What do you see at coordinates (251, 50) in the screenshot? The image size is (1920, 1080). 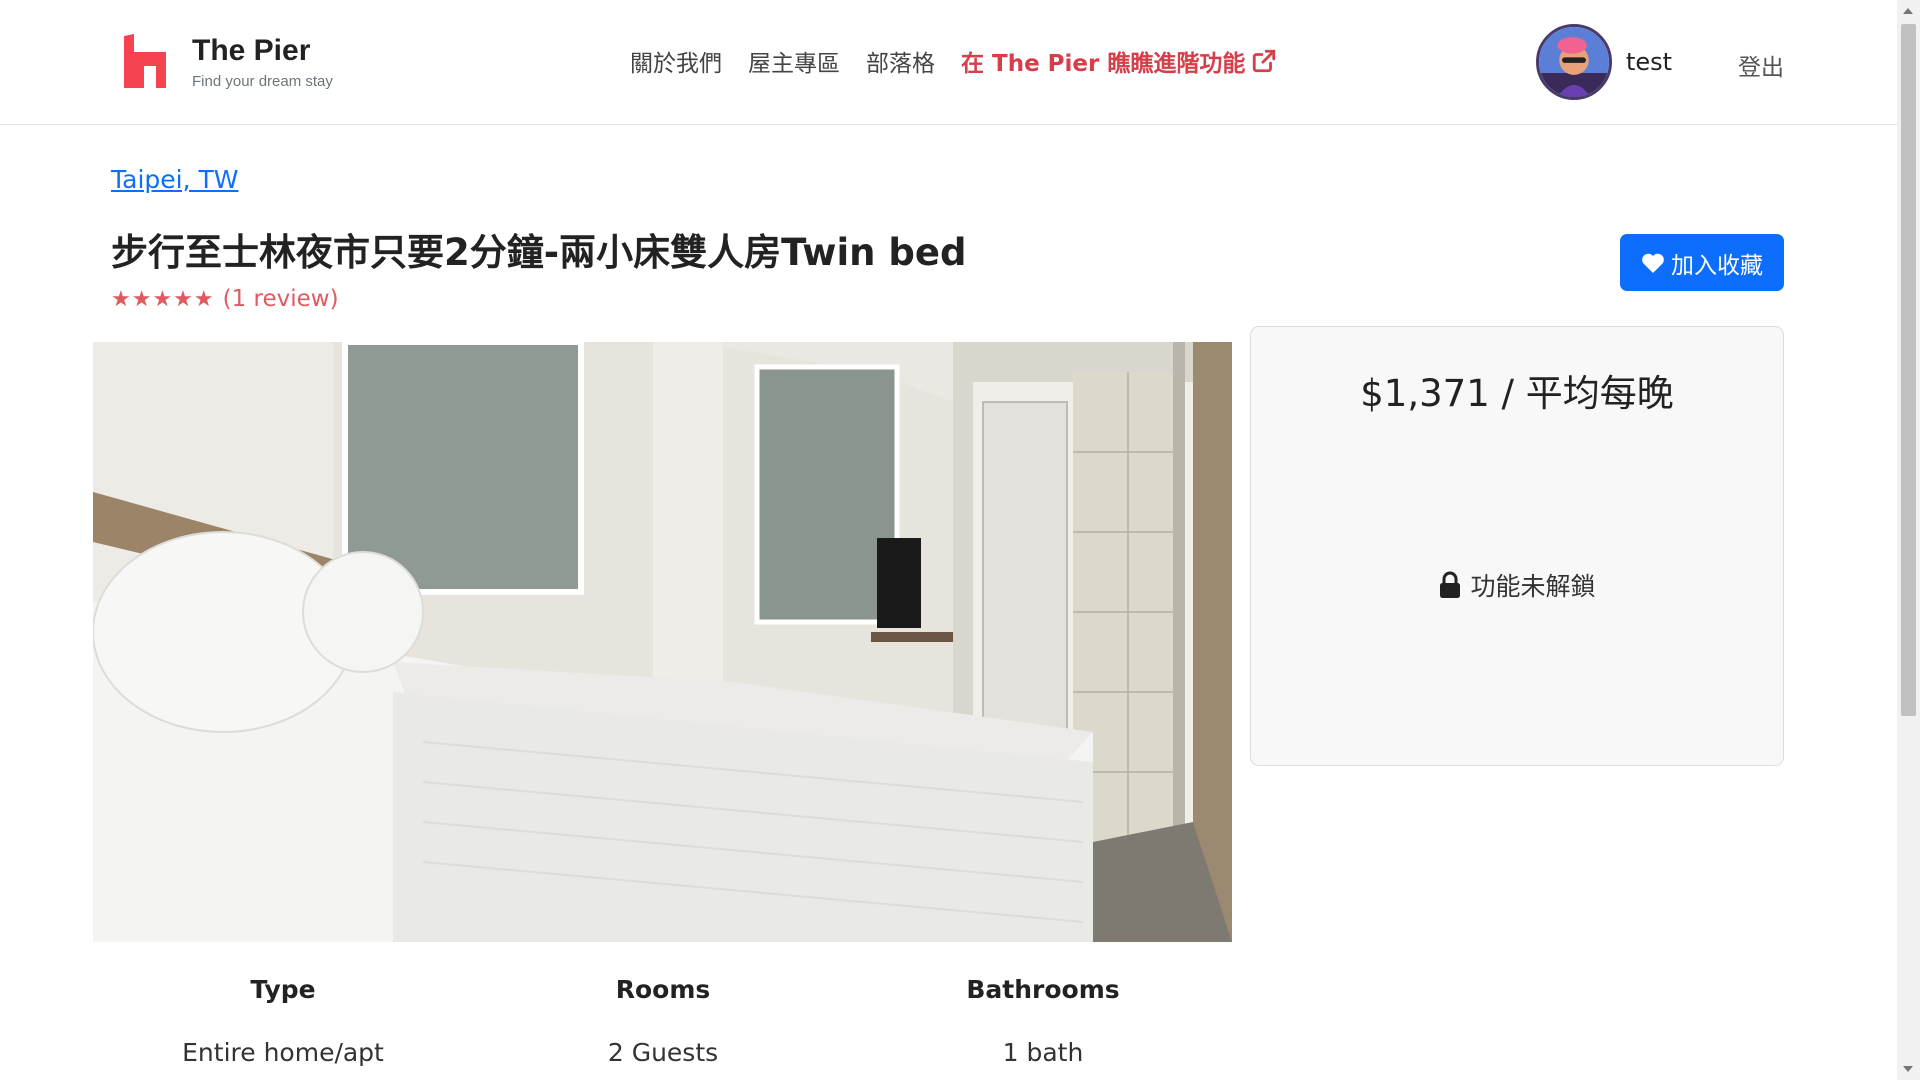 I see `brand-title: The Pier` at bounding box center [251, 50].